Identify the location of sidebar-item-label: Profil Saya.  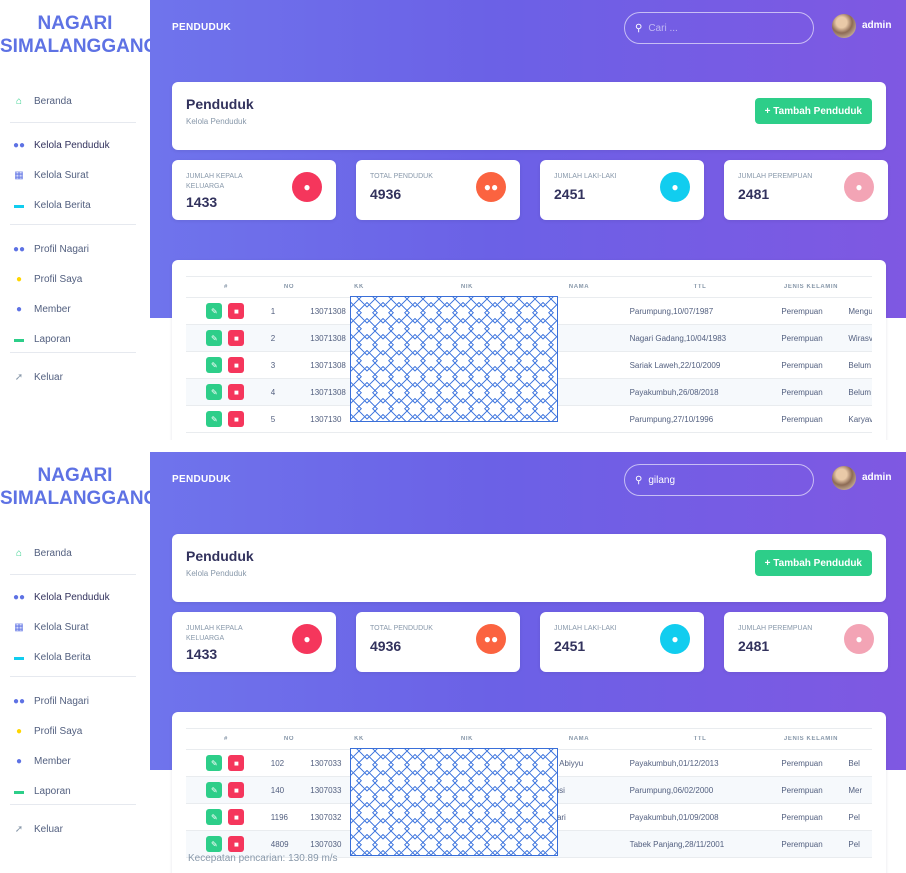
(58, 279).